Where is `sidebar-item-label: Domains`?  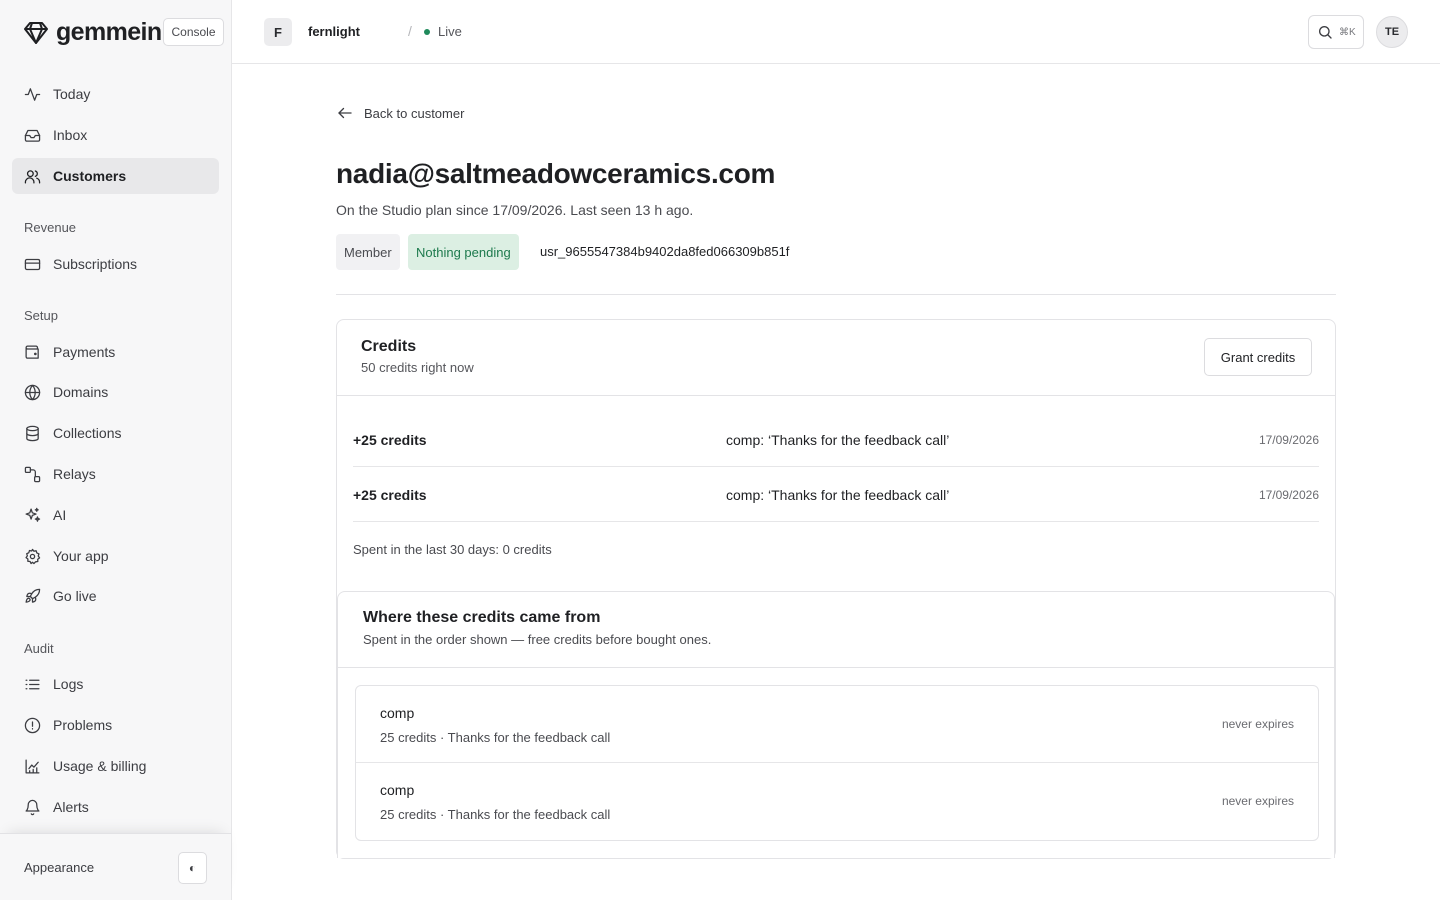
sidebar-item-label: Domains is located at coordinates (81, 392).